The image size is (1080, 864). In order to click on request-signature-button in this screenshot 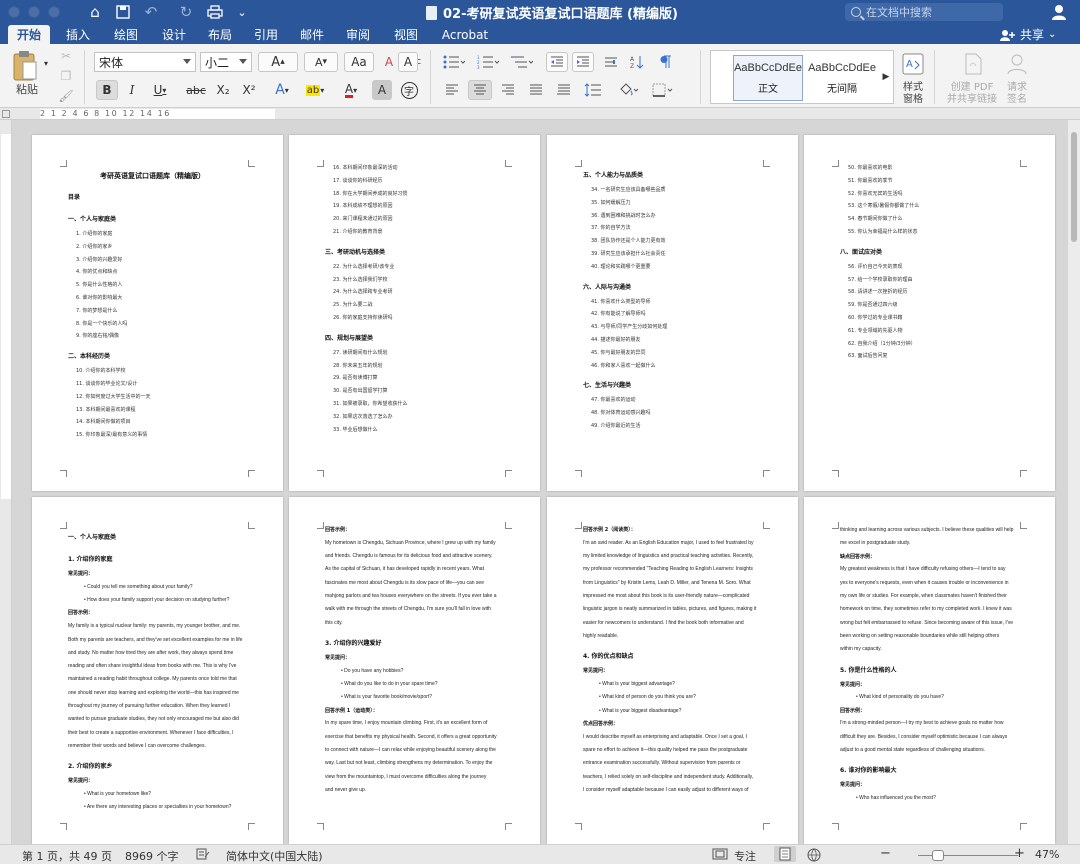, I will do `click(1017, 64)`.